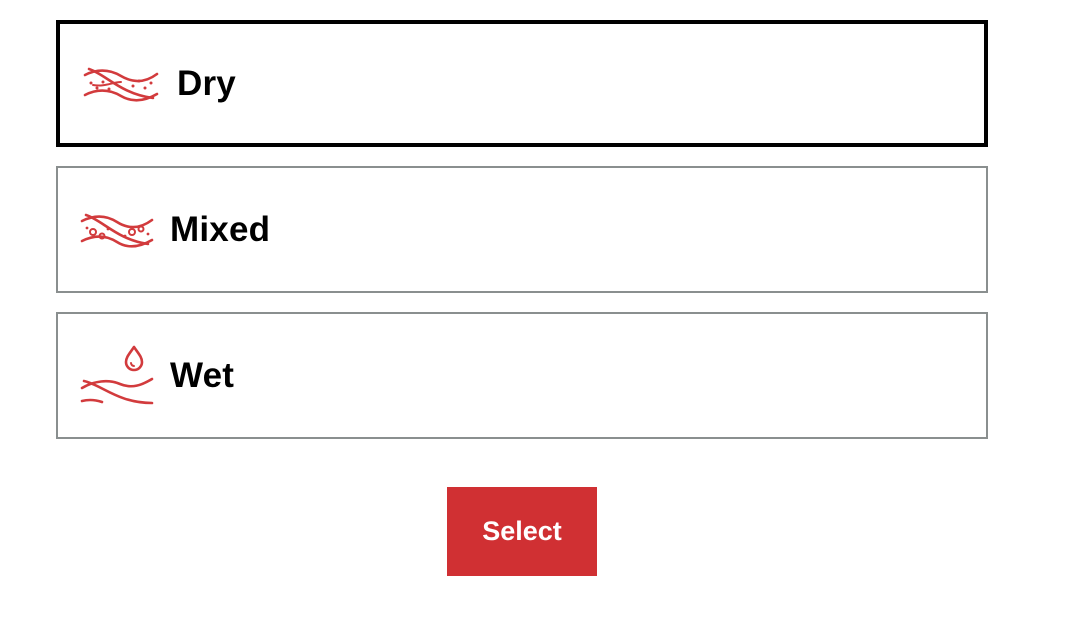  Describe the element at coordinates (202, 375) in the screenshot. I see `option-label: Wet` at that location.